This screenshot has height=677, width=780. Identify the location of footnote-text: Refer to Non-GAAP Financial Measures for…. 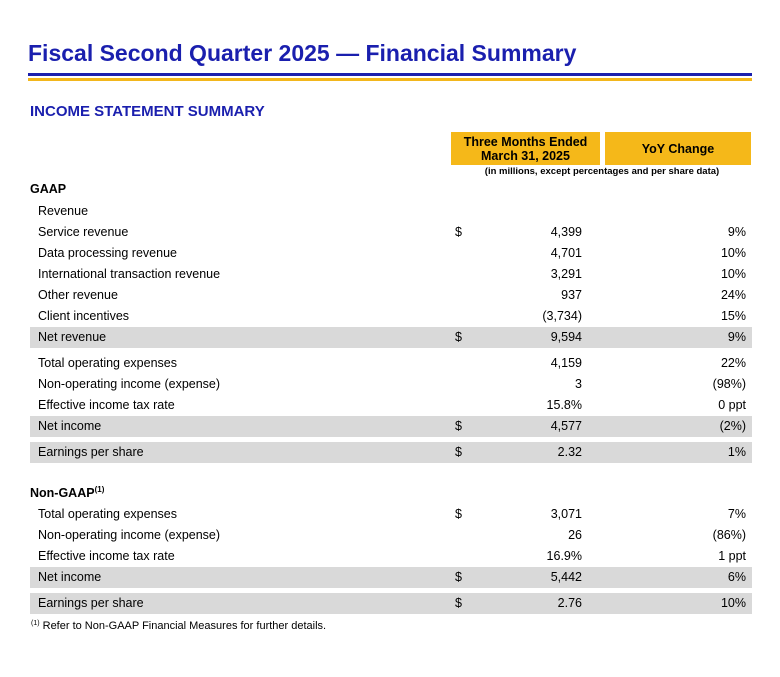
(183, 626).